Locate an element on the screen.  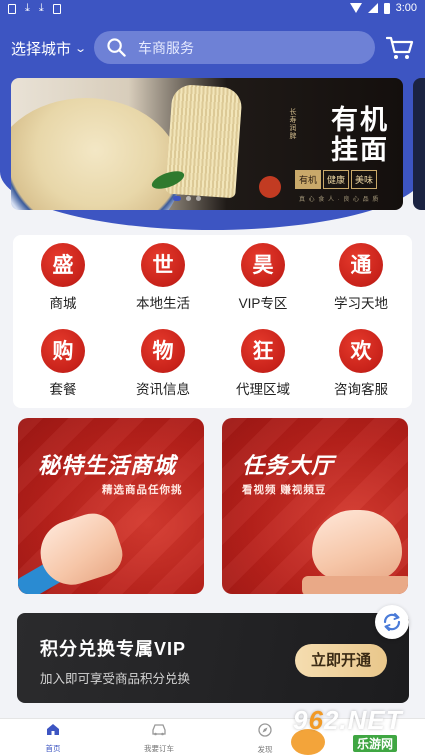
vip-zone-icon: 昊 is located at coordinates (264, 266).